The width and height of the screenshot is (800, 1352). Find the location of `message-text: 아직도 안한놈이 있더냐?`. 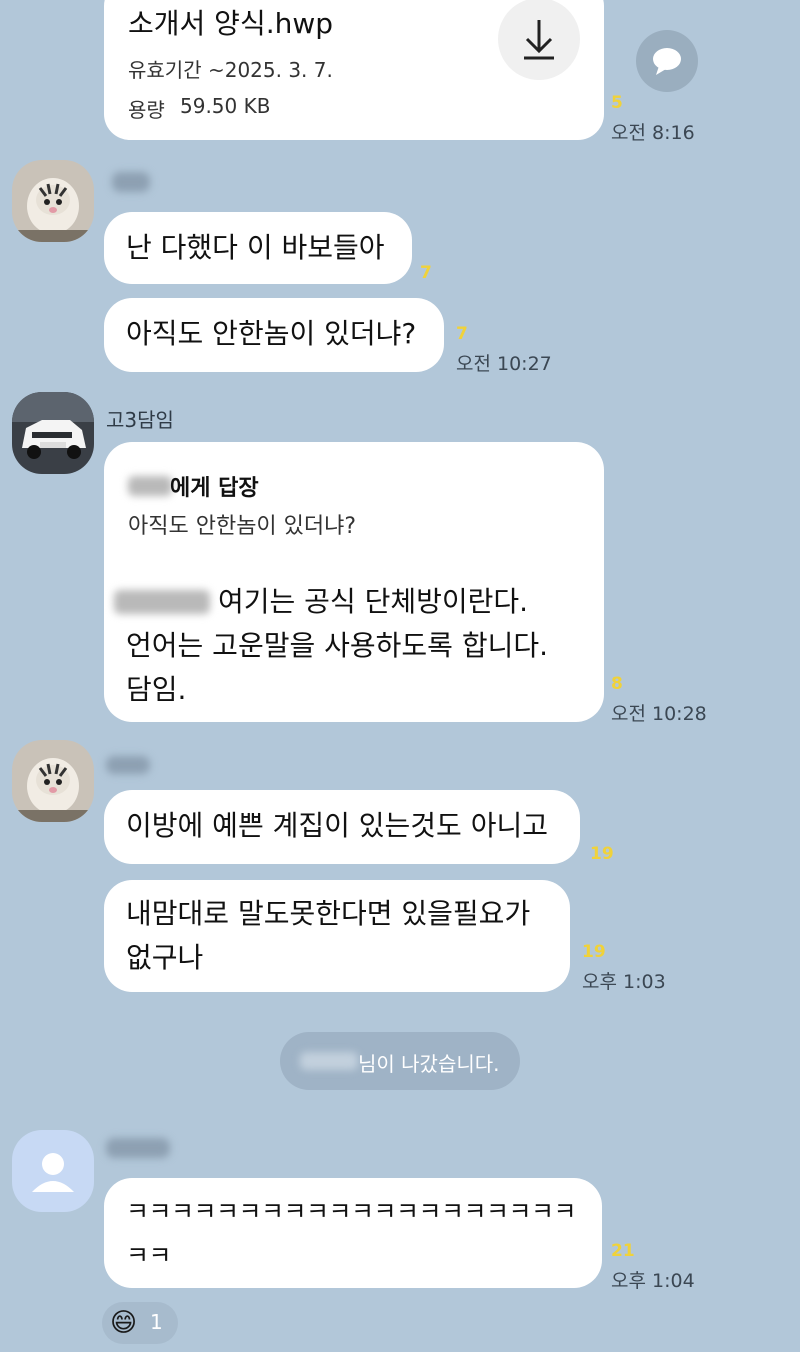

message-text: 아직도 안한놈이 있더냐? is located at coordinates (271, 333).